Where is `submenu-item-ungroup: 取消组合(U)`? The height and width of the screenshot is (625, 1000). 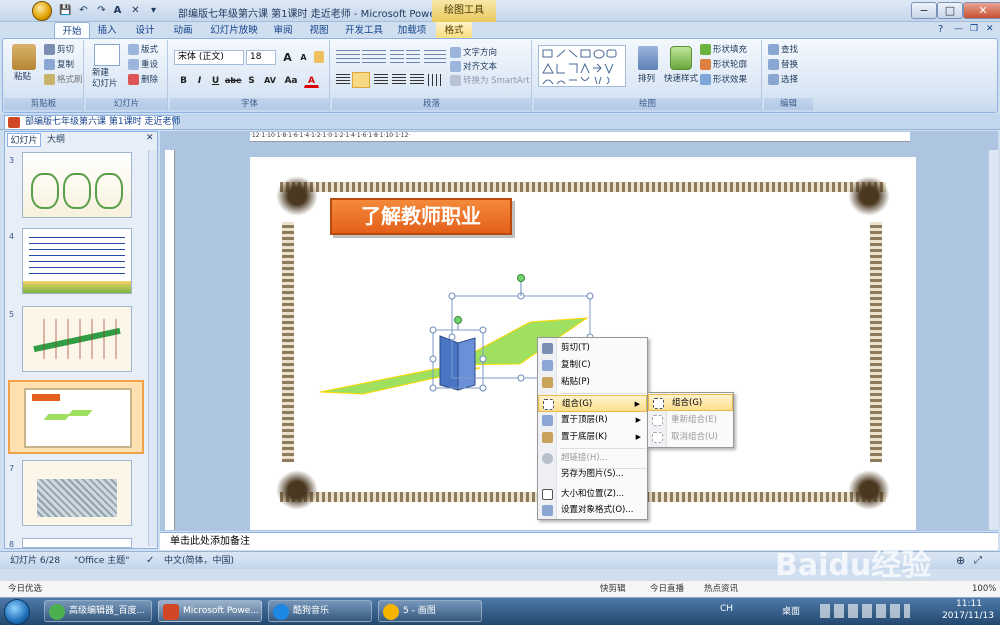 submenu-item-ungroup: 取消组合(U) is located at coordinates (690, 437).